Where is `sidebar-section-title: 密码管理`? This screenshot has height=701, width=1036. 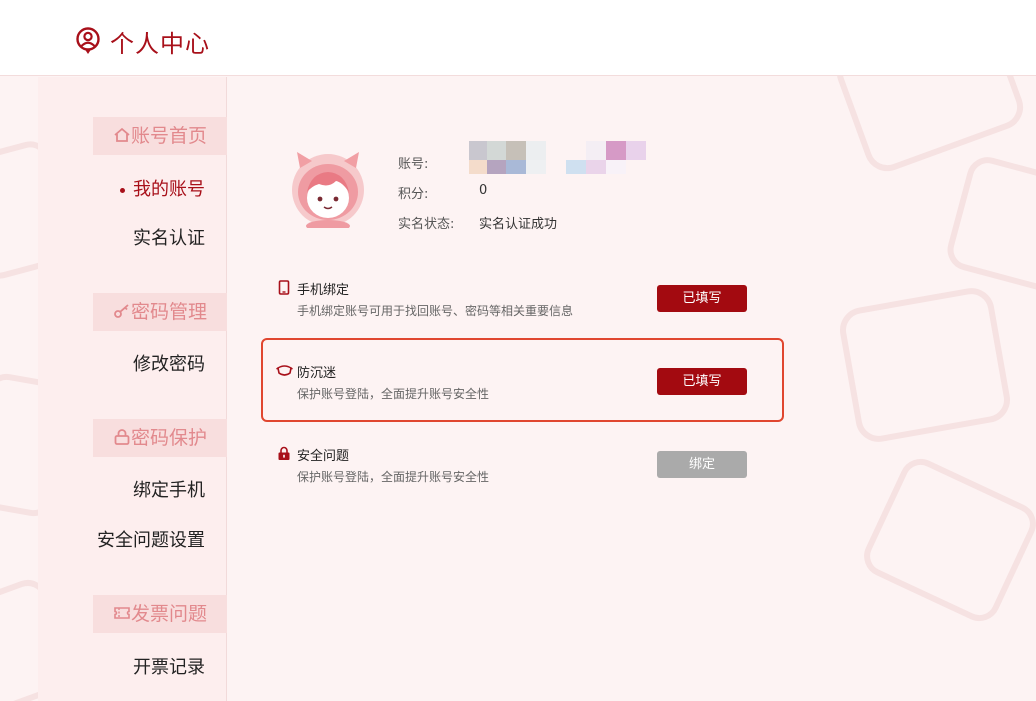
sidebar-section-title: 密码管理 is located at coordinates (168, 312).